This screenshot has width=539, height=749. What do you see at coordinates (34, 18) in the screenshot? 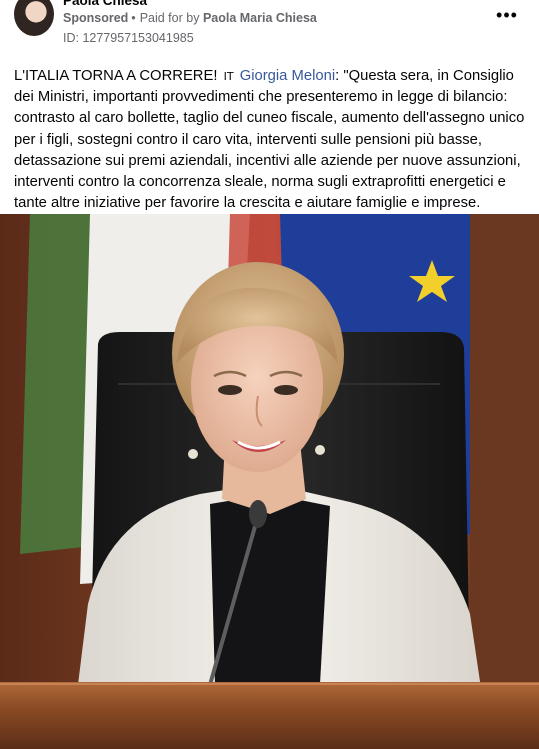
I see `author-avatar` at bounding box center [34, 18].